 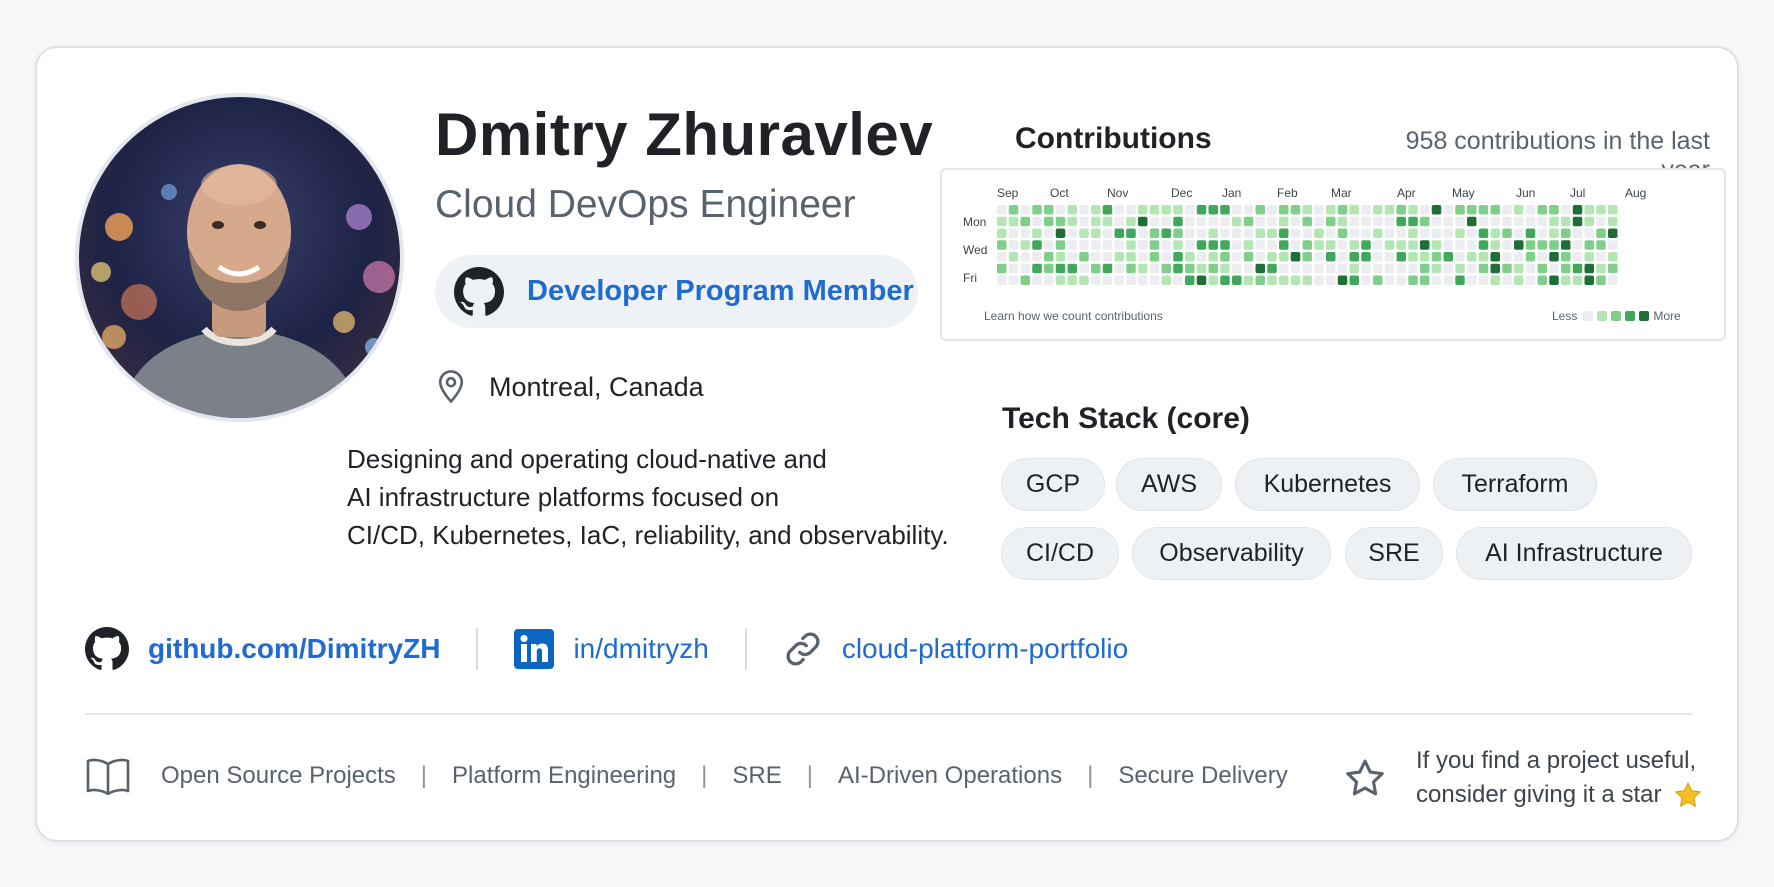 What do you see at coordinates (1341, 193) in the screenshot?
I see `month-label: Mar` at bounding box center [1341, 193].